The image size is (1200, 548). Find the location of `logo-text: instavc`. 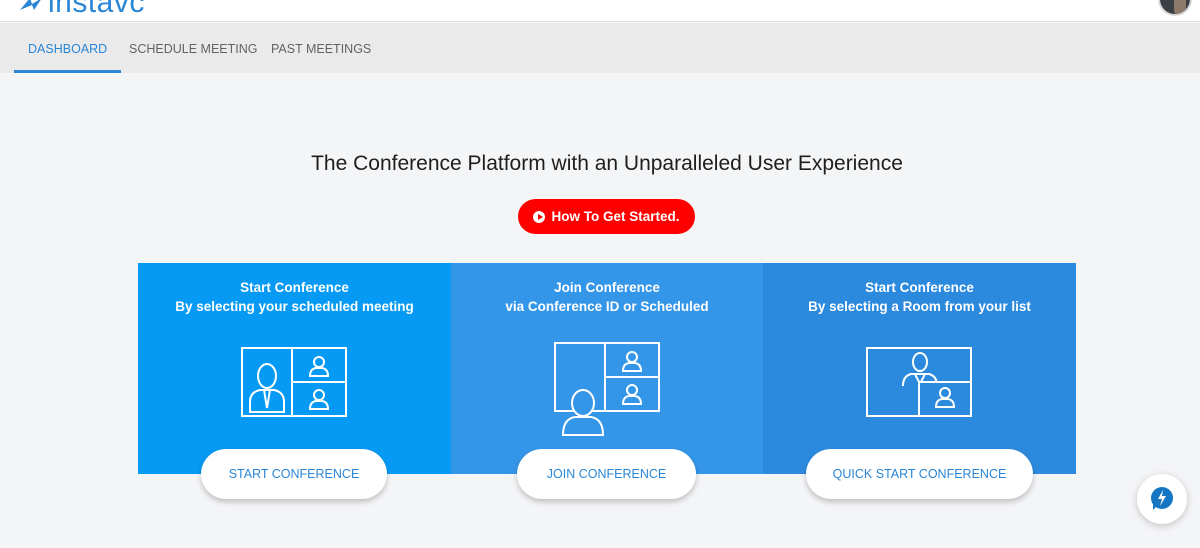

logo-text: instavc is located at coordinates (96, 9).